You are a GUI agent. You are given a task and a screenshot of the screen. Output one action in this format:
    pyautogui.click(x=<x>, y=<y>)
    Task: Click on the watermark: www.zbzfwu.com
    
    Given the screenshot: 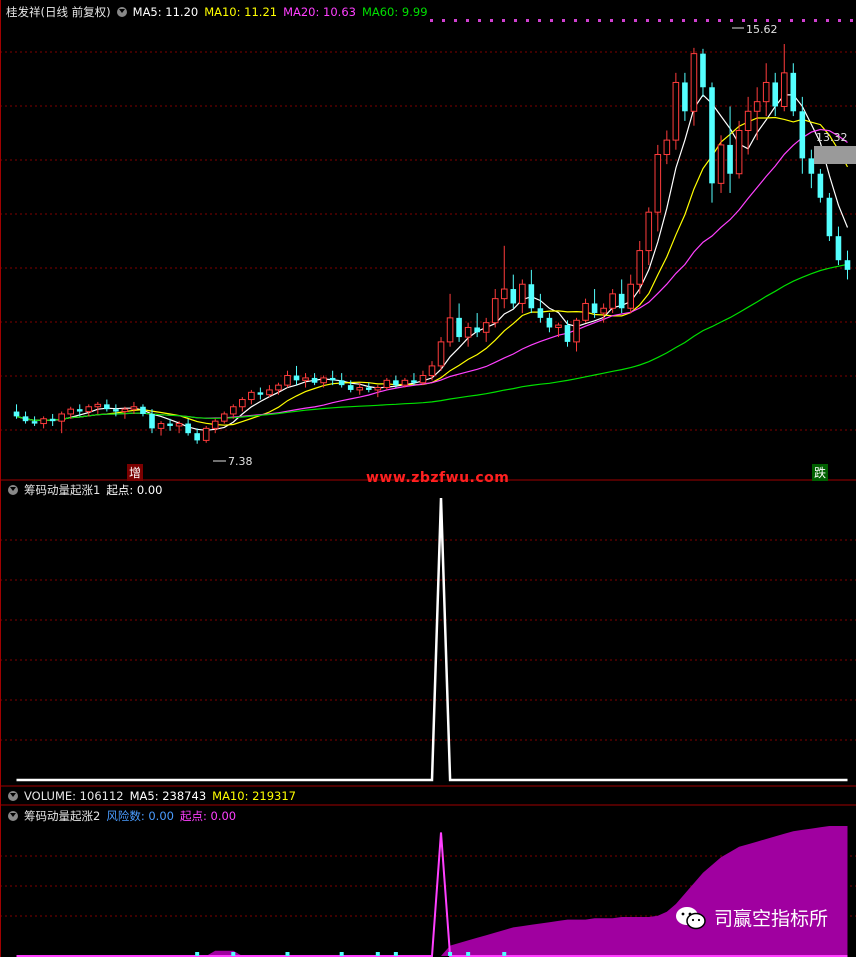 What is the action you would take?
    pyautogui.click(x=438, y=478)
    